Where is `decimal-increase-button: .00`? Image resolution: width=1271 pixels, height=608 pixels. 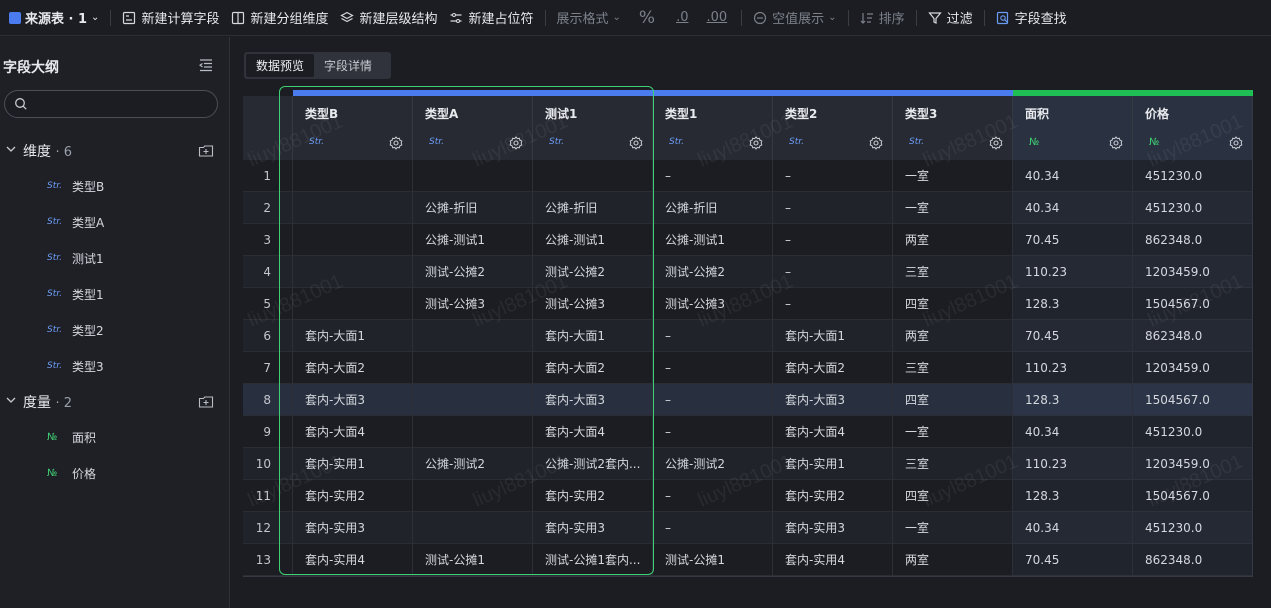 decimal-increase-button: .00 is located at coordinates (716, 18).